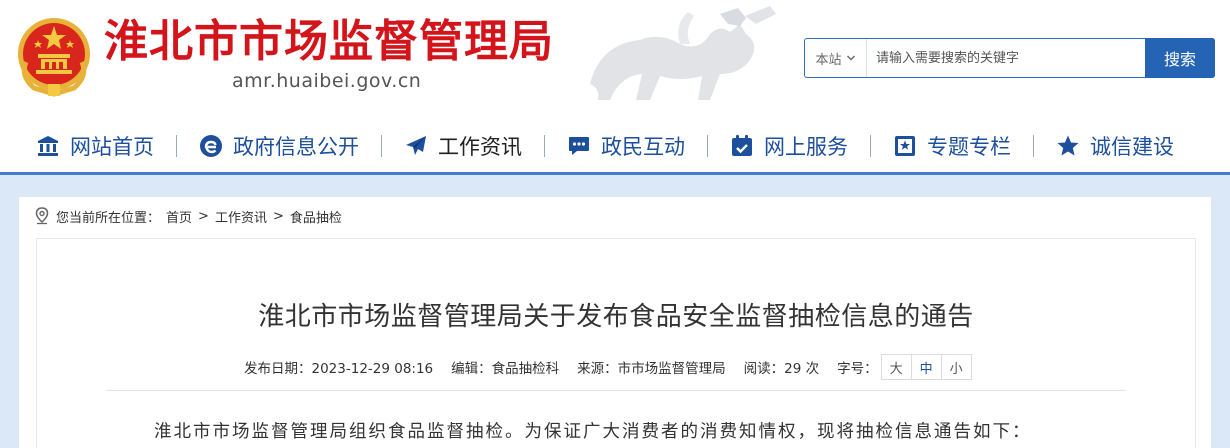 This screenshot has width=1230, height=448. I want to click on nav-item-gov-info: 政府信息公开, so click(279, 146).